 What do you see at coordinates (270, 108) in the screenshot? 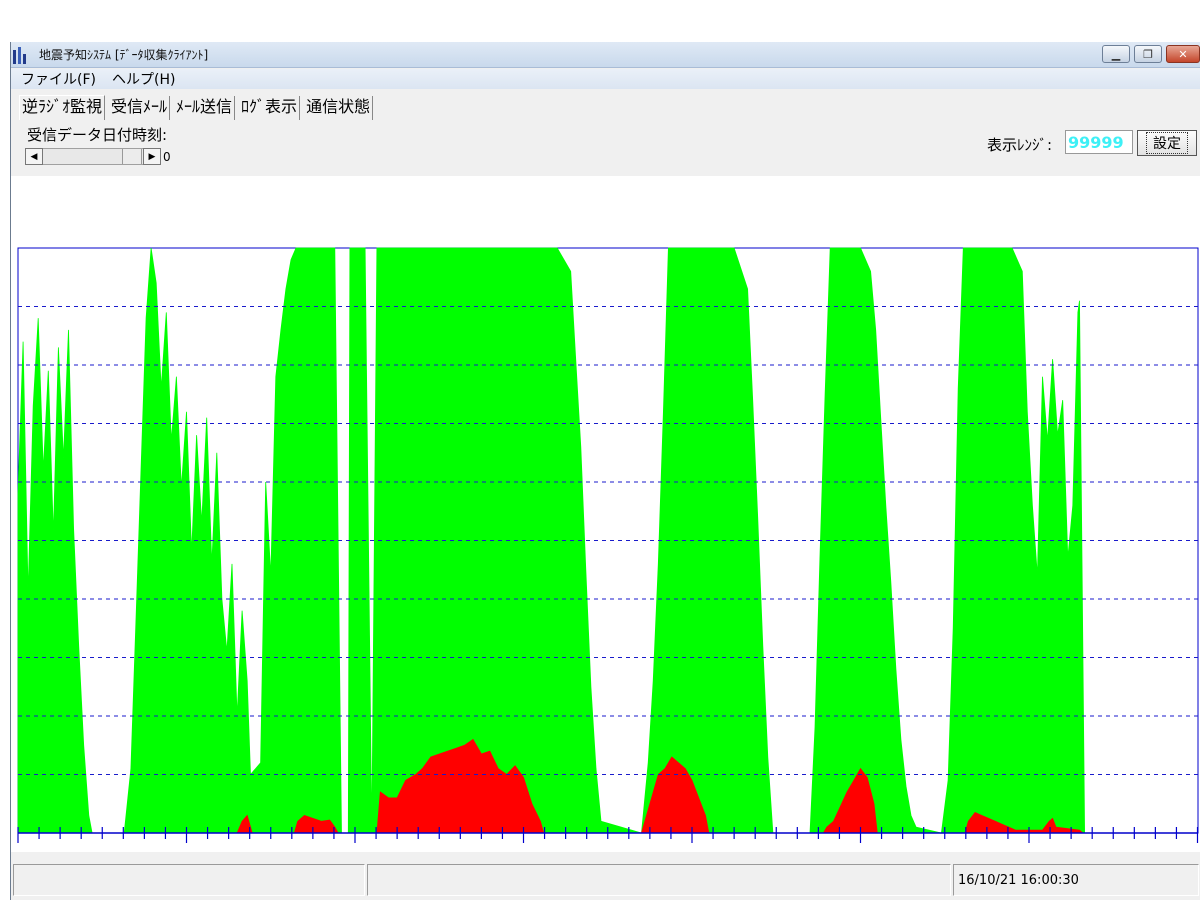
I see `tab-log-view: ﾛｸﾞ表示` at bounding box center [270, 108].